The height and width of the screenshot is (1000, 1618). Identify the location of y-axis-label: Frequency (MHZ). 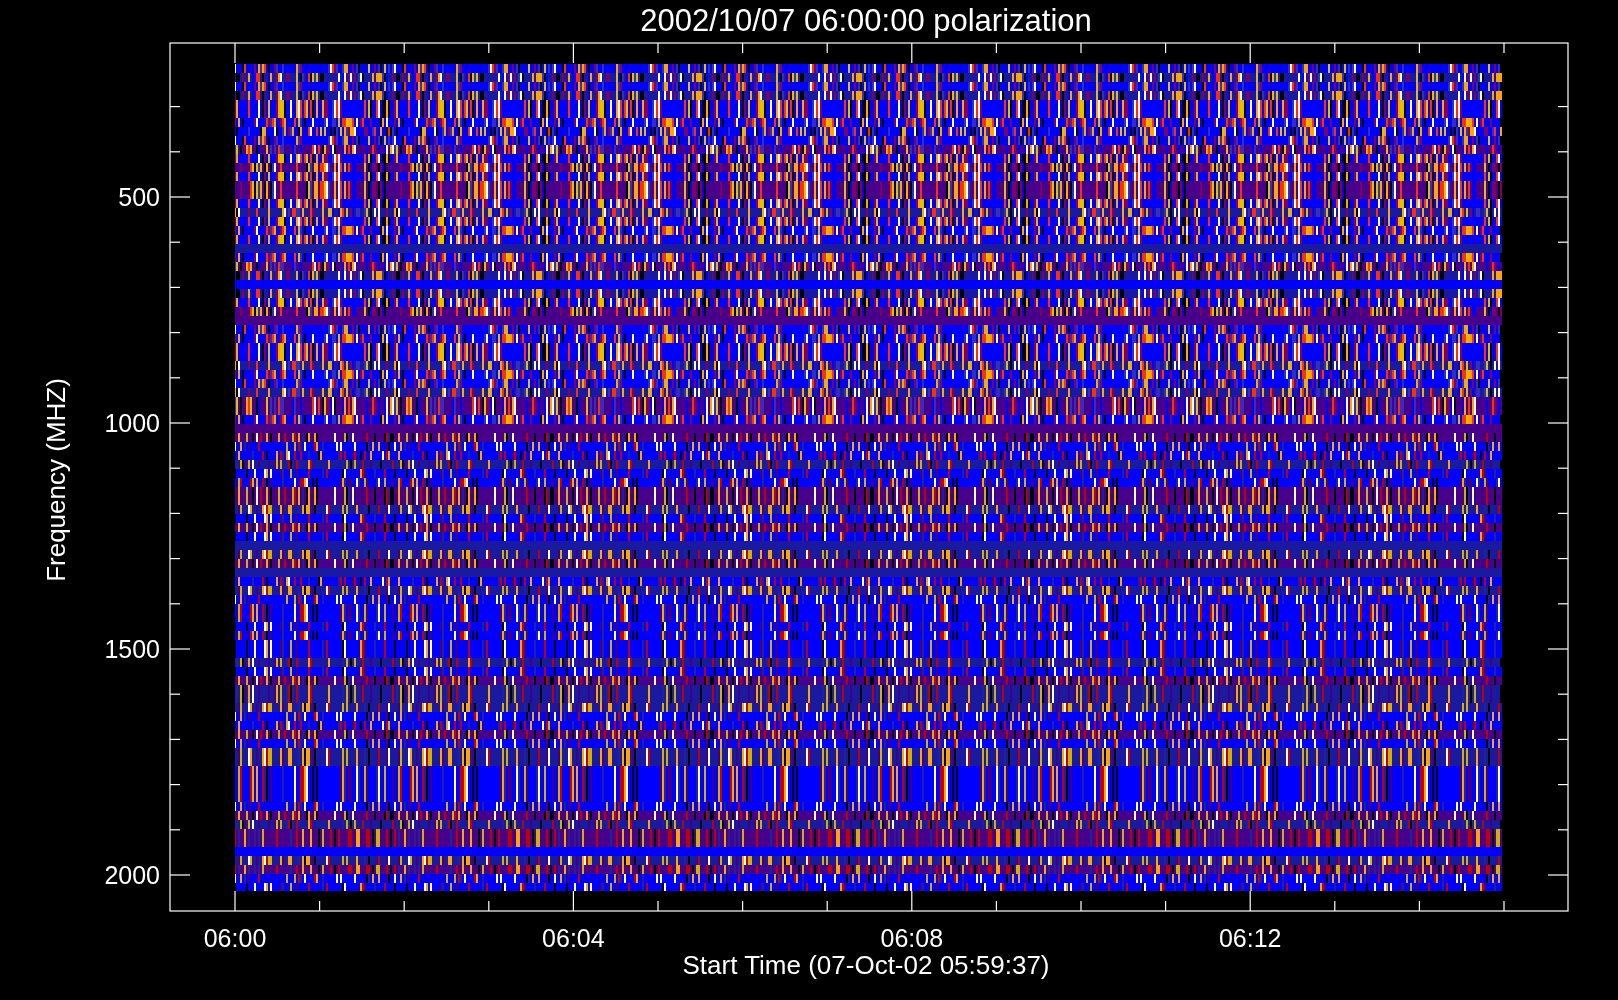
(56, 480).